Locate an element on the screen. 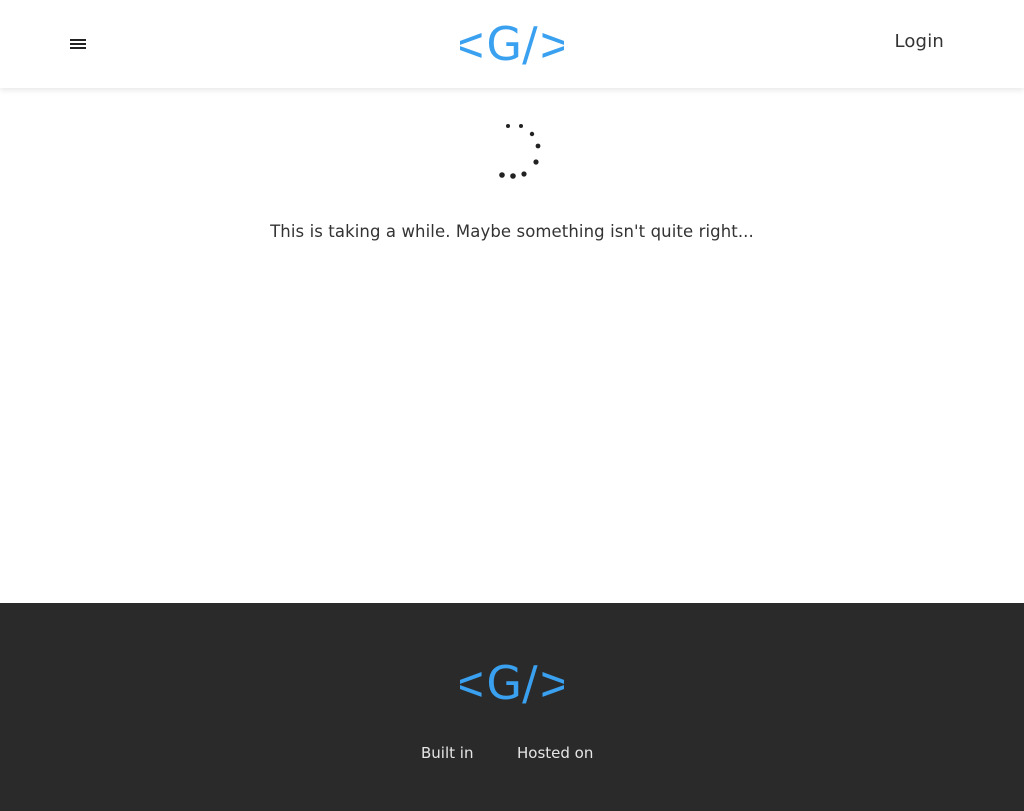  footer-logo-text: <G/> is located at coordinates (512, 681).